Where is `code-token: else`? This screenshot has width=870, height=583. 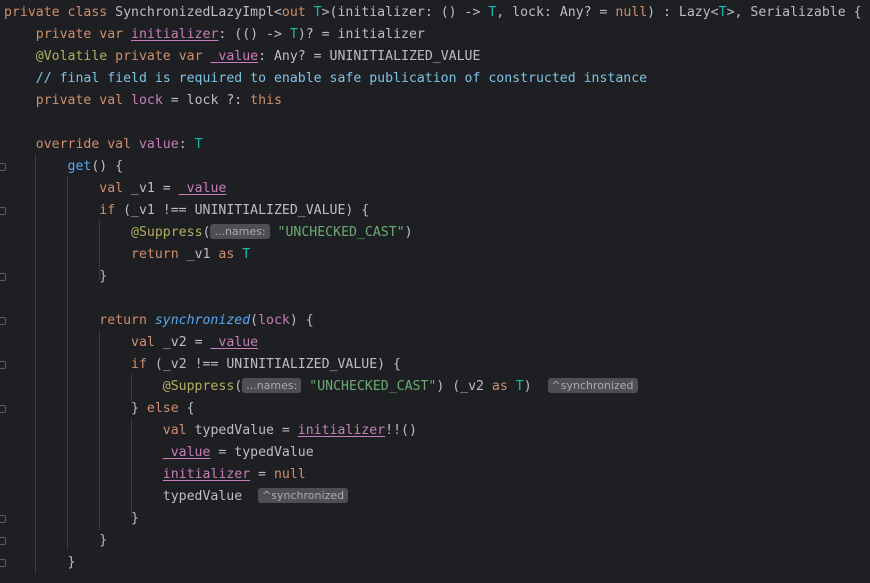 code-token: else is located at coordinates (166, 408).